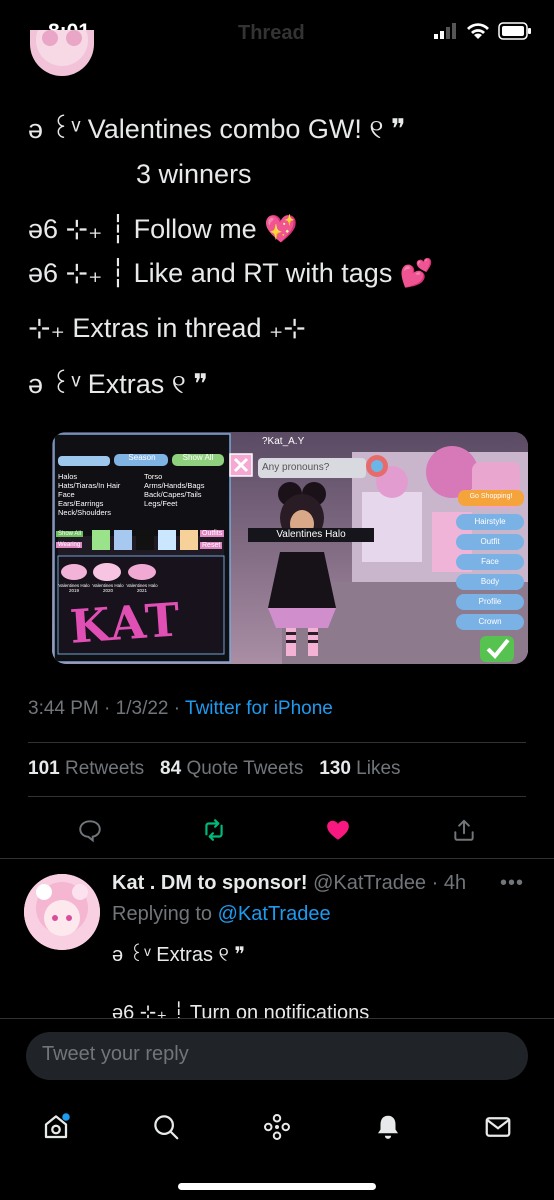  What do you see at coordinates (514, 31) in the screenshot?
I see `battery-icon` at bounding box center [514, 31].